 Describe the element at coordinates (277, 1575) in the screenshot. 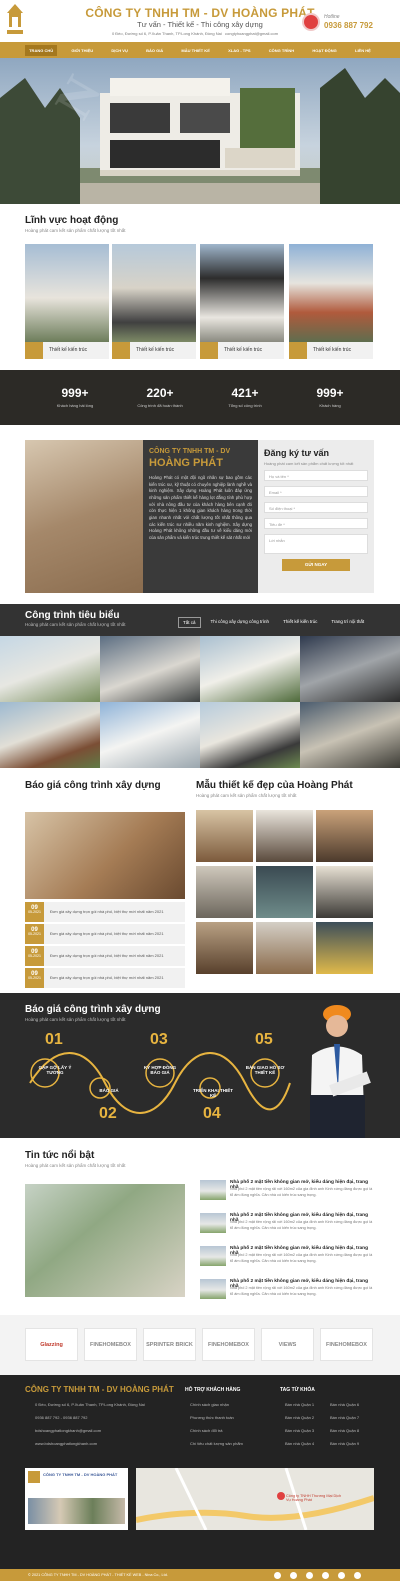

I see `facebook-icon` at that location.